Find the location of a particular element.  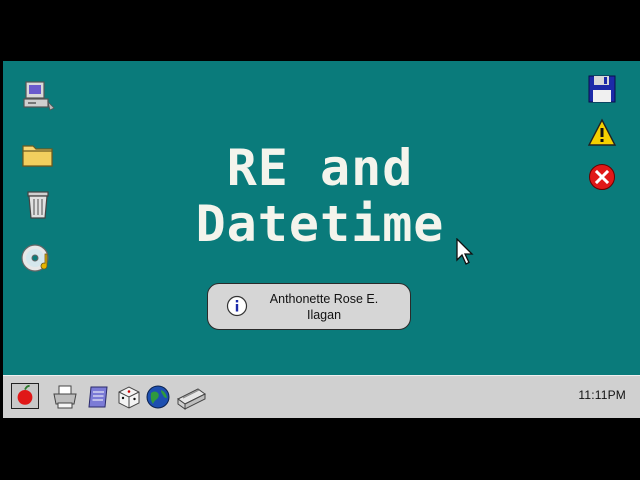

info-icon is located at coordinates (237, 306).